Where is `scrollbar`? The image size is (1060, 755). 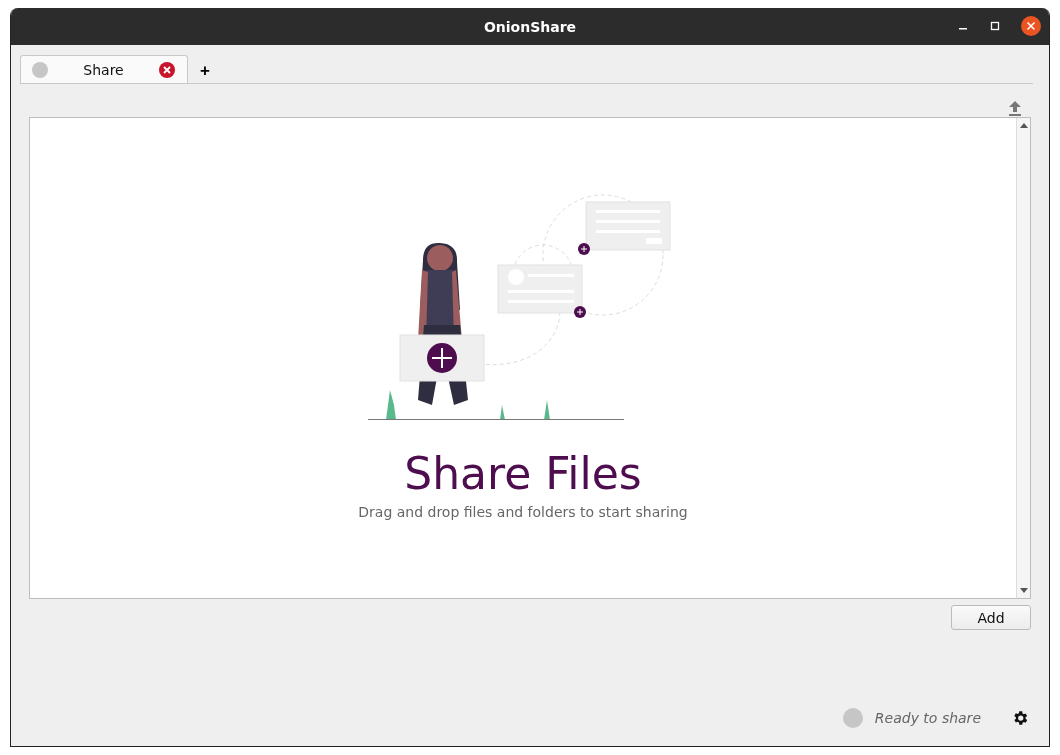 scrollbar is located at coordinates (1023, 358).